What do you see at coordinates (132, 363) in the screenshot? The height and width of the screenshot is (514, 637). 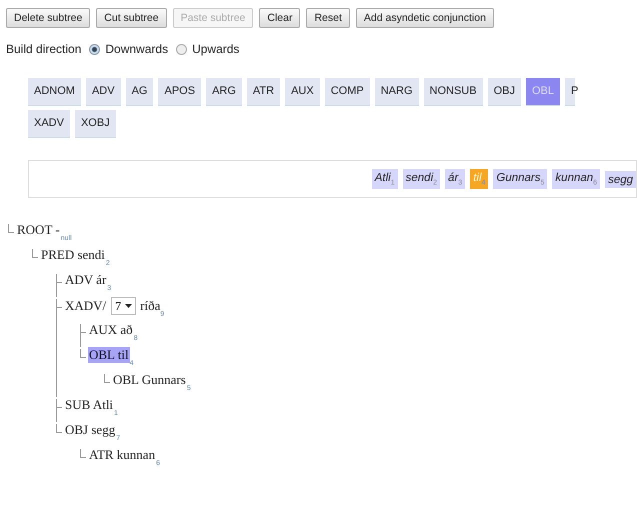 I see `word-index: 4` at bounding box center [132, 363].